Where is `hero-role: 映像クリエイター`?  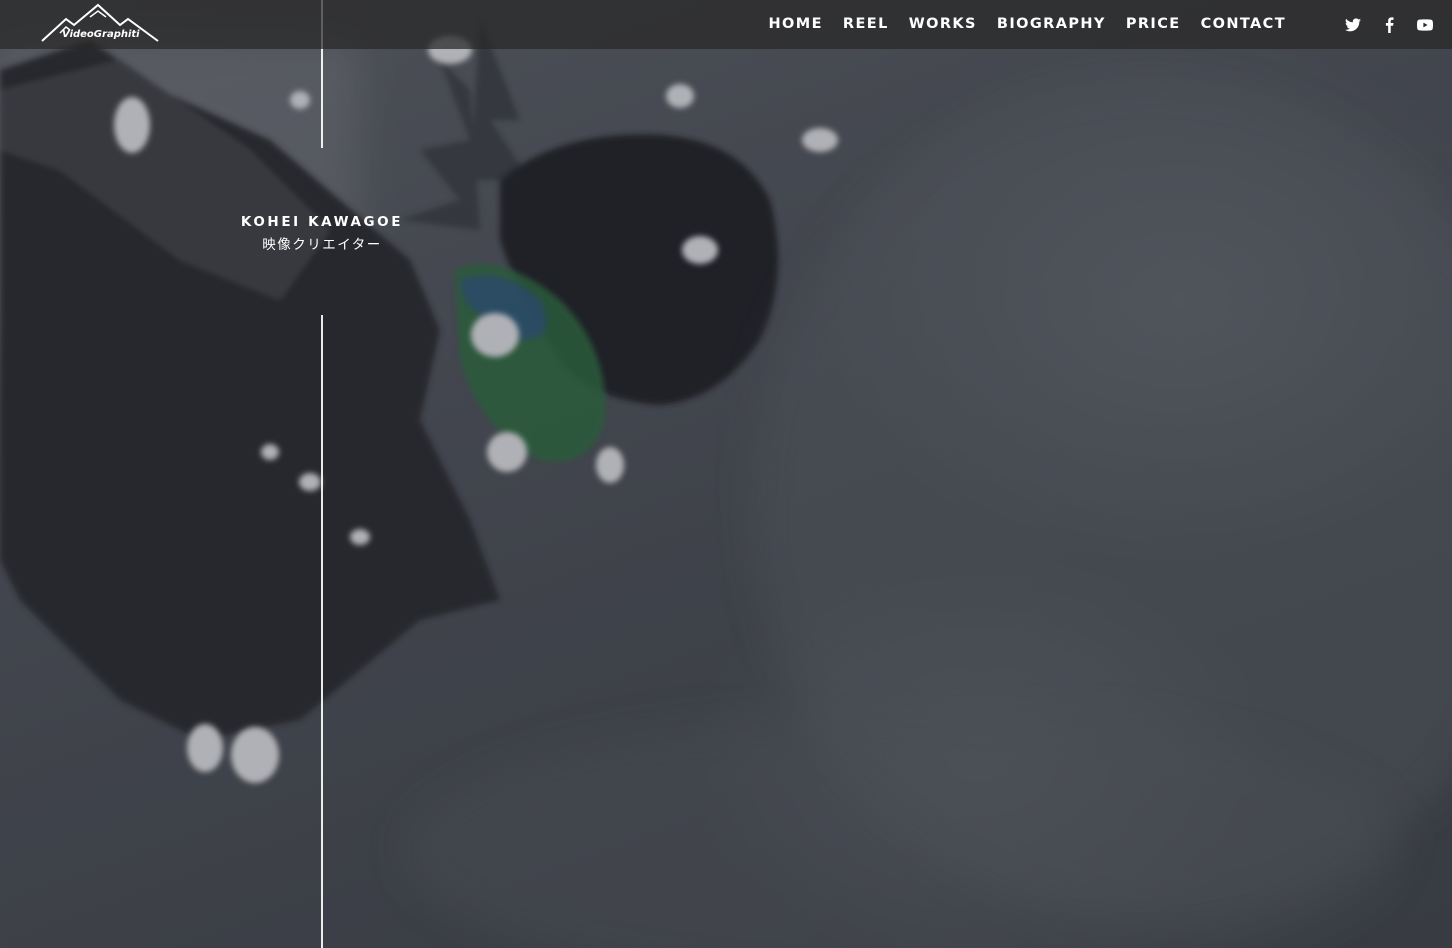
hero-role: 映像クリエイター is located at coordinates (322, 245).